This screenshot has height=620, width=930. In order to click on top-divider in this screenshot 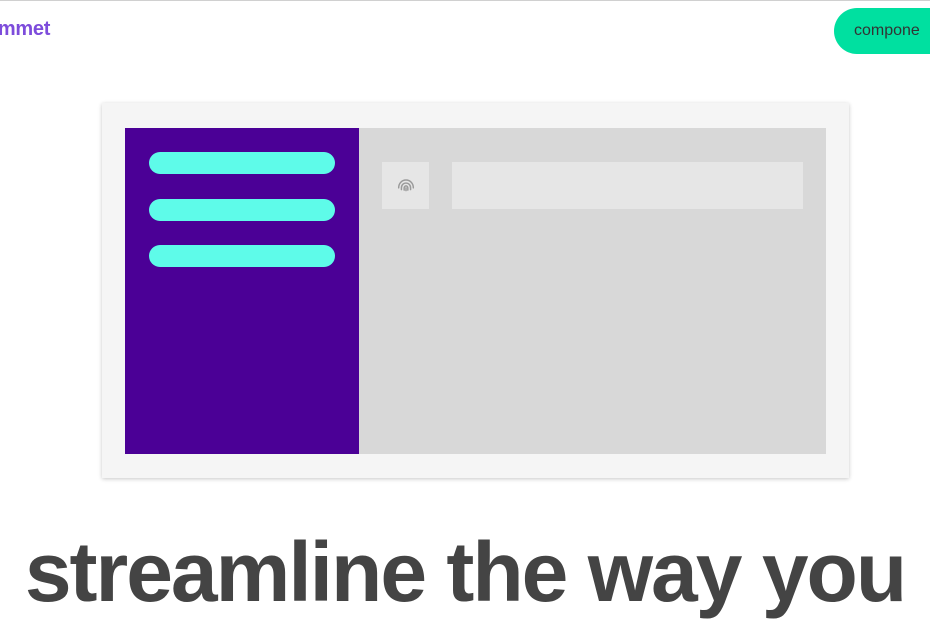, I will do `click(465, 0)`.